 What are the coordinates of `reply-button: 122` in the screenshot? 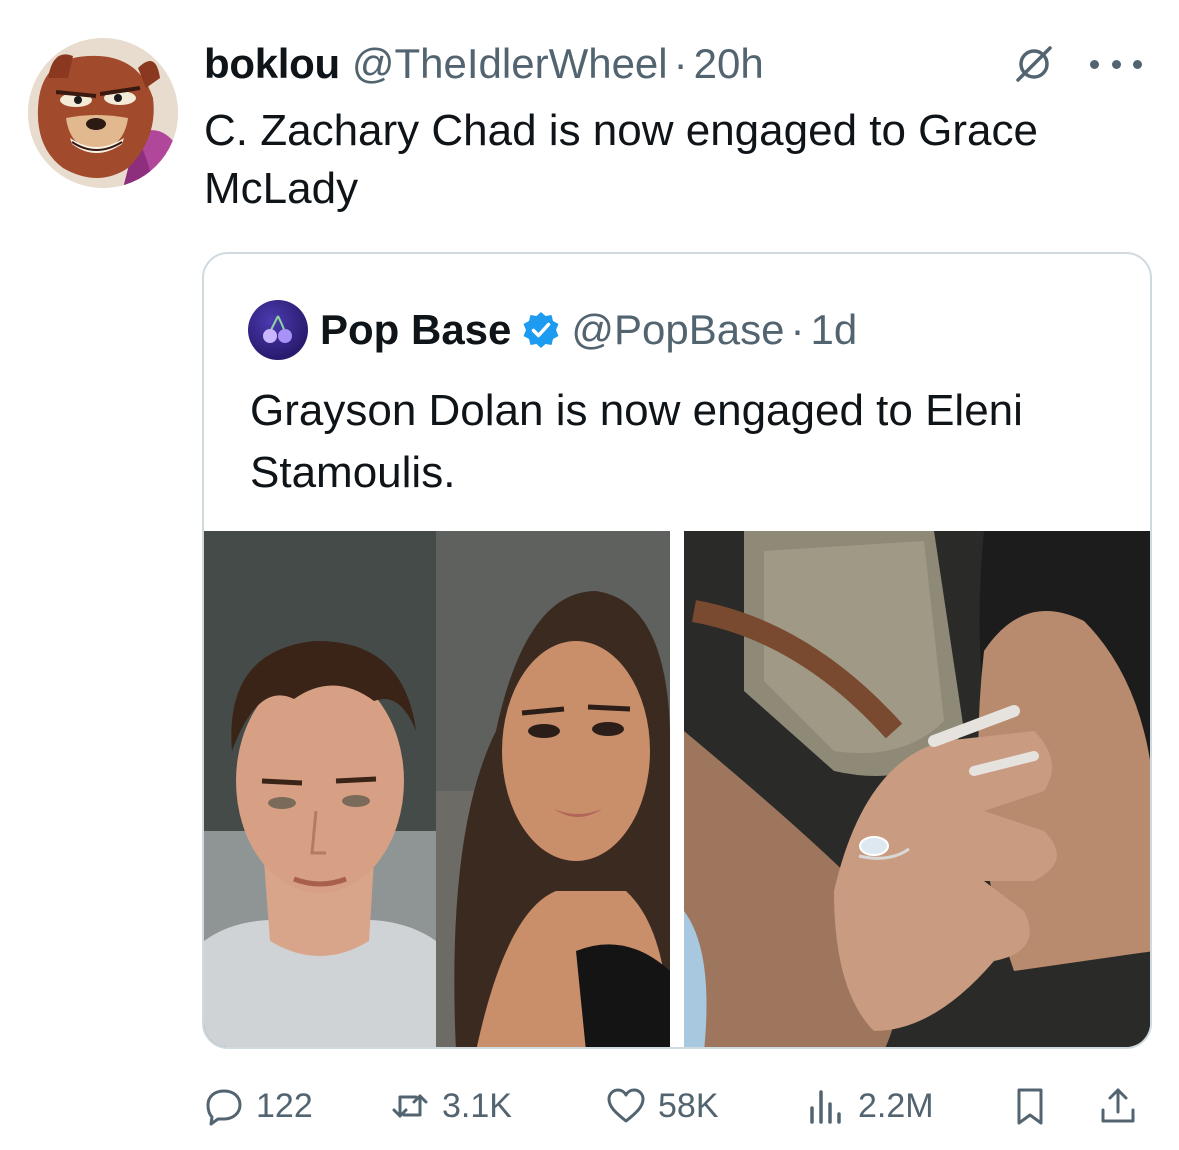 It's located at (258, 1106).